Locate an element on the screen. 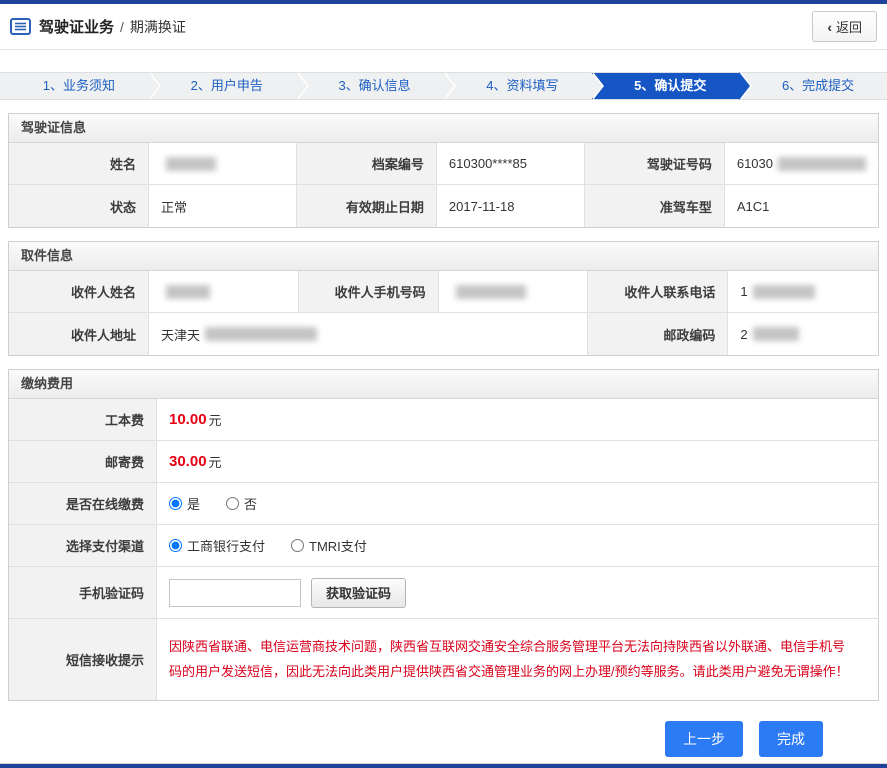  postage-fee-label: 邮寄费 is located at coordinates (83, 462).